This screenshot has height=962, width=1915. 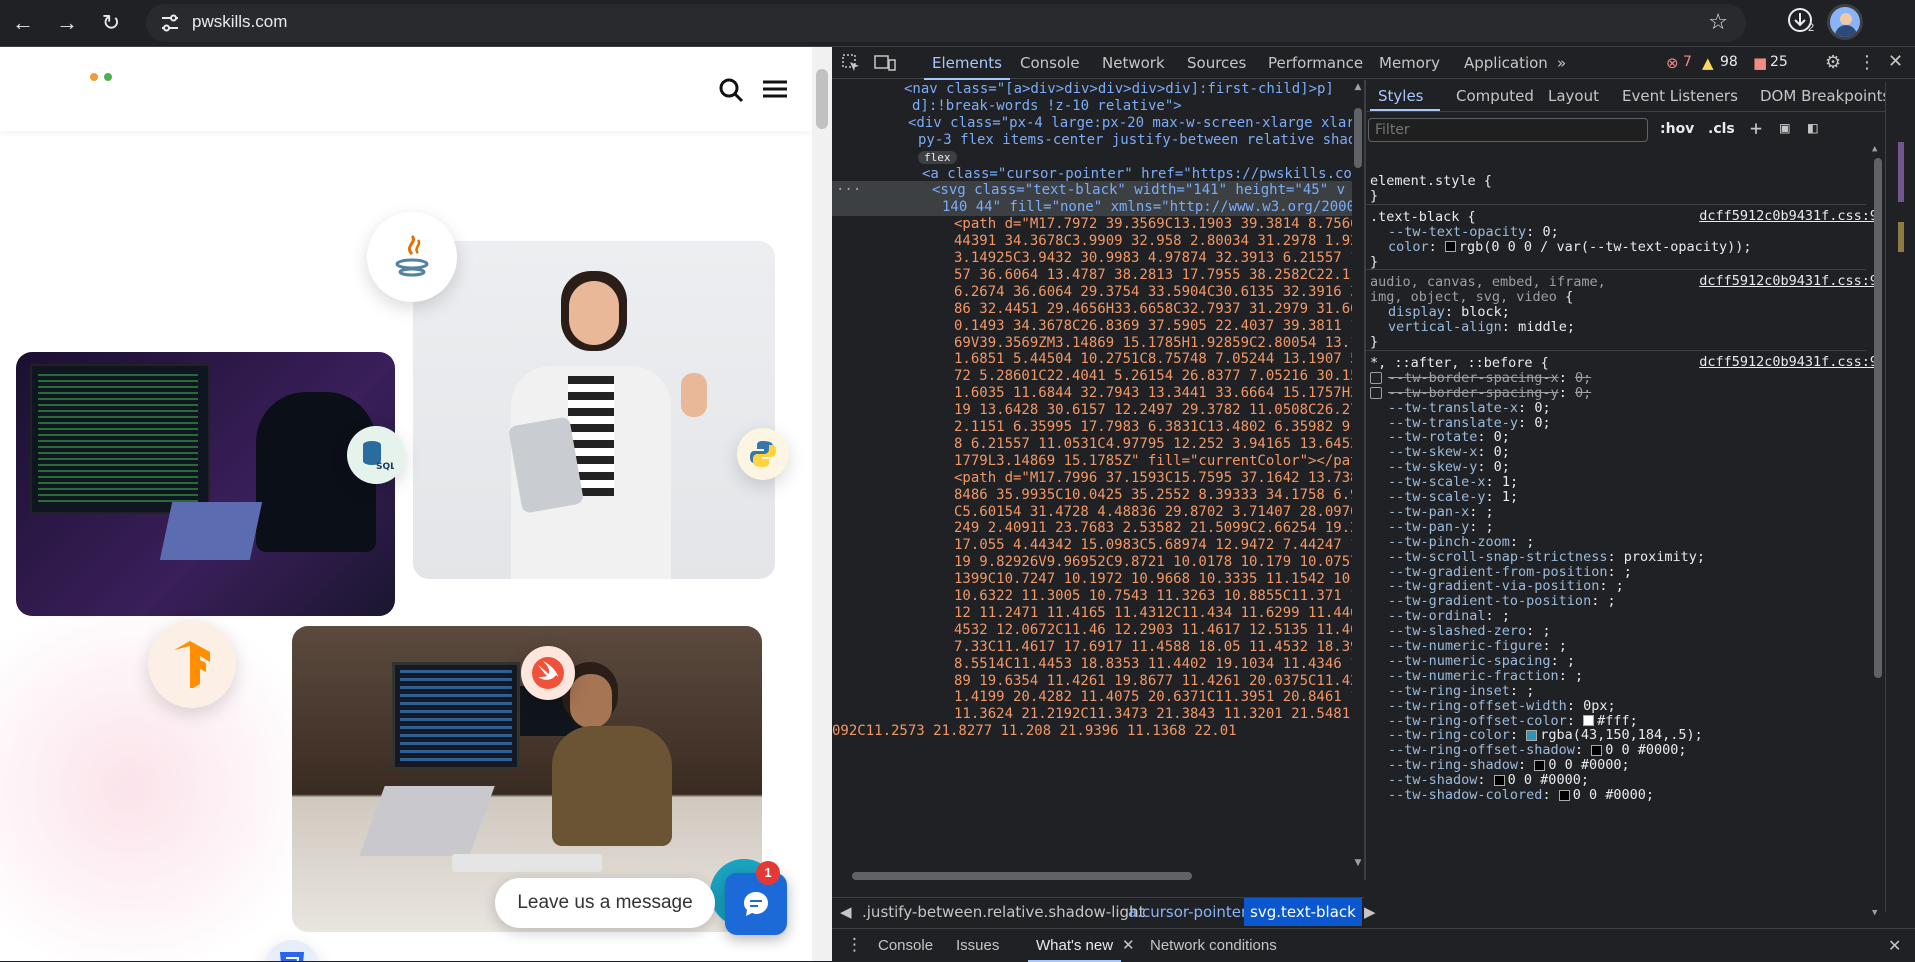 I want to click on tab-styles: Styles, so click(x=1401, y=96).